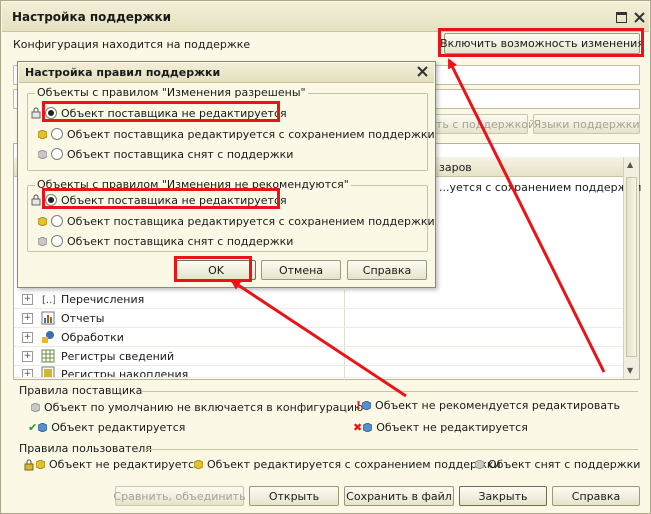  What do you see at coordinates (526, 215) in the screenshot?
I see `arrow-to-enable-button` at bounding box center [526, 215].